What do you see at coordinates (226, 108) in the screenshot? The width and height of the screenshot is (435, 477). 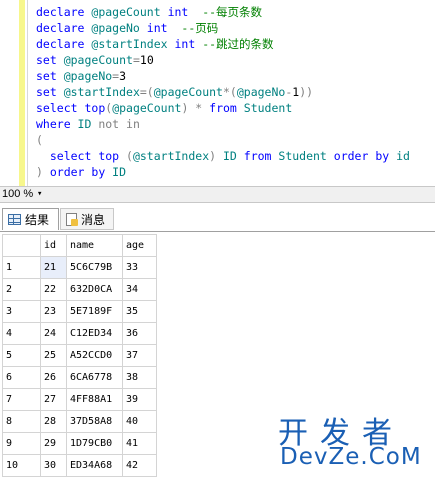 I see `code-token: from` at bounding box center [226, 108].